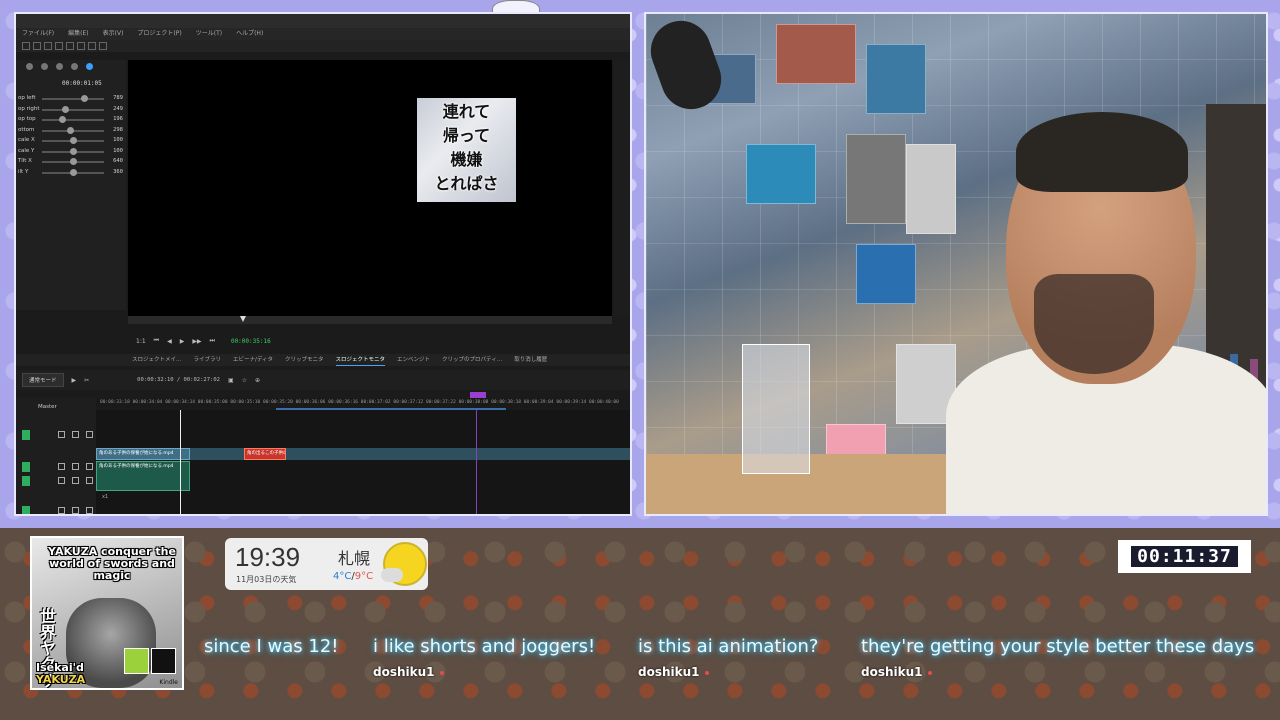  What do you see at coordinates (26, 46) in the screenshot?
I see `new-icon` at bounding box center [26, 46].